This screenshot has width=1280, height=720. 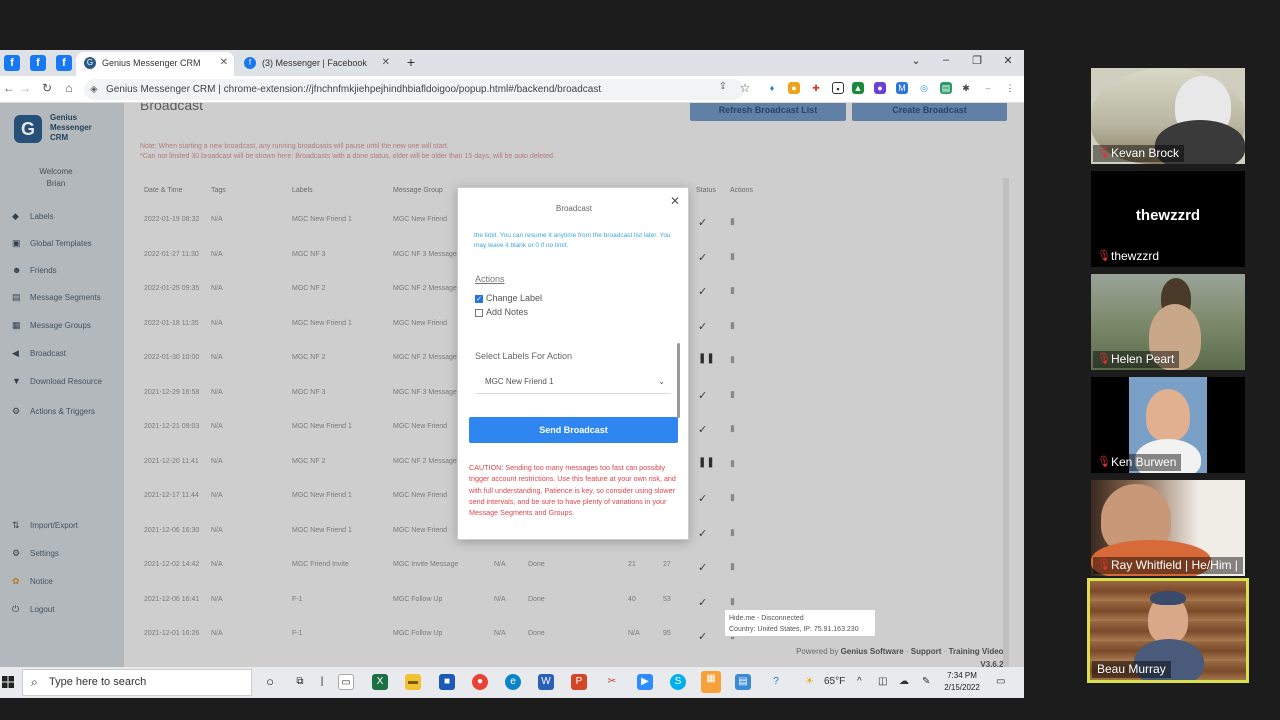 What do you see at coordinates (94, 89) in the screenshot?
I see `extension-page-icon: ◈` at bounding box center [94, 89].